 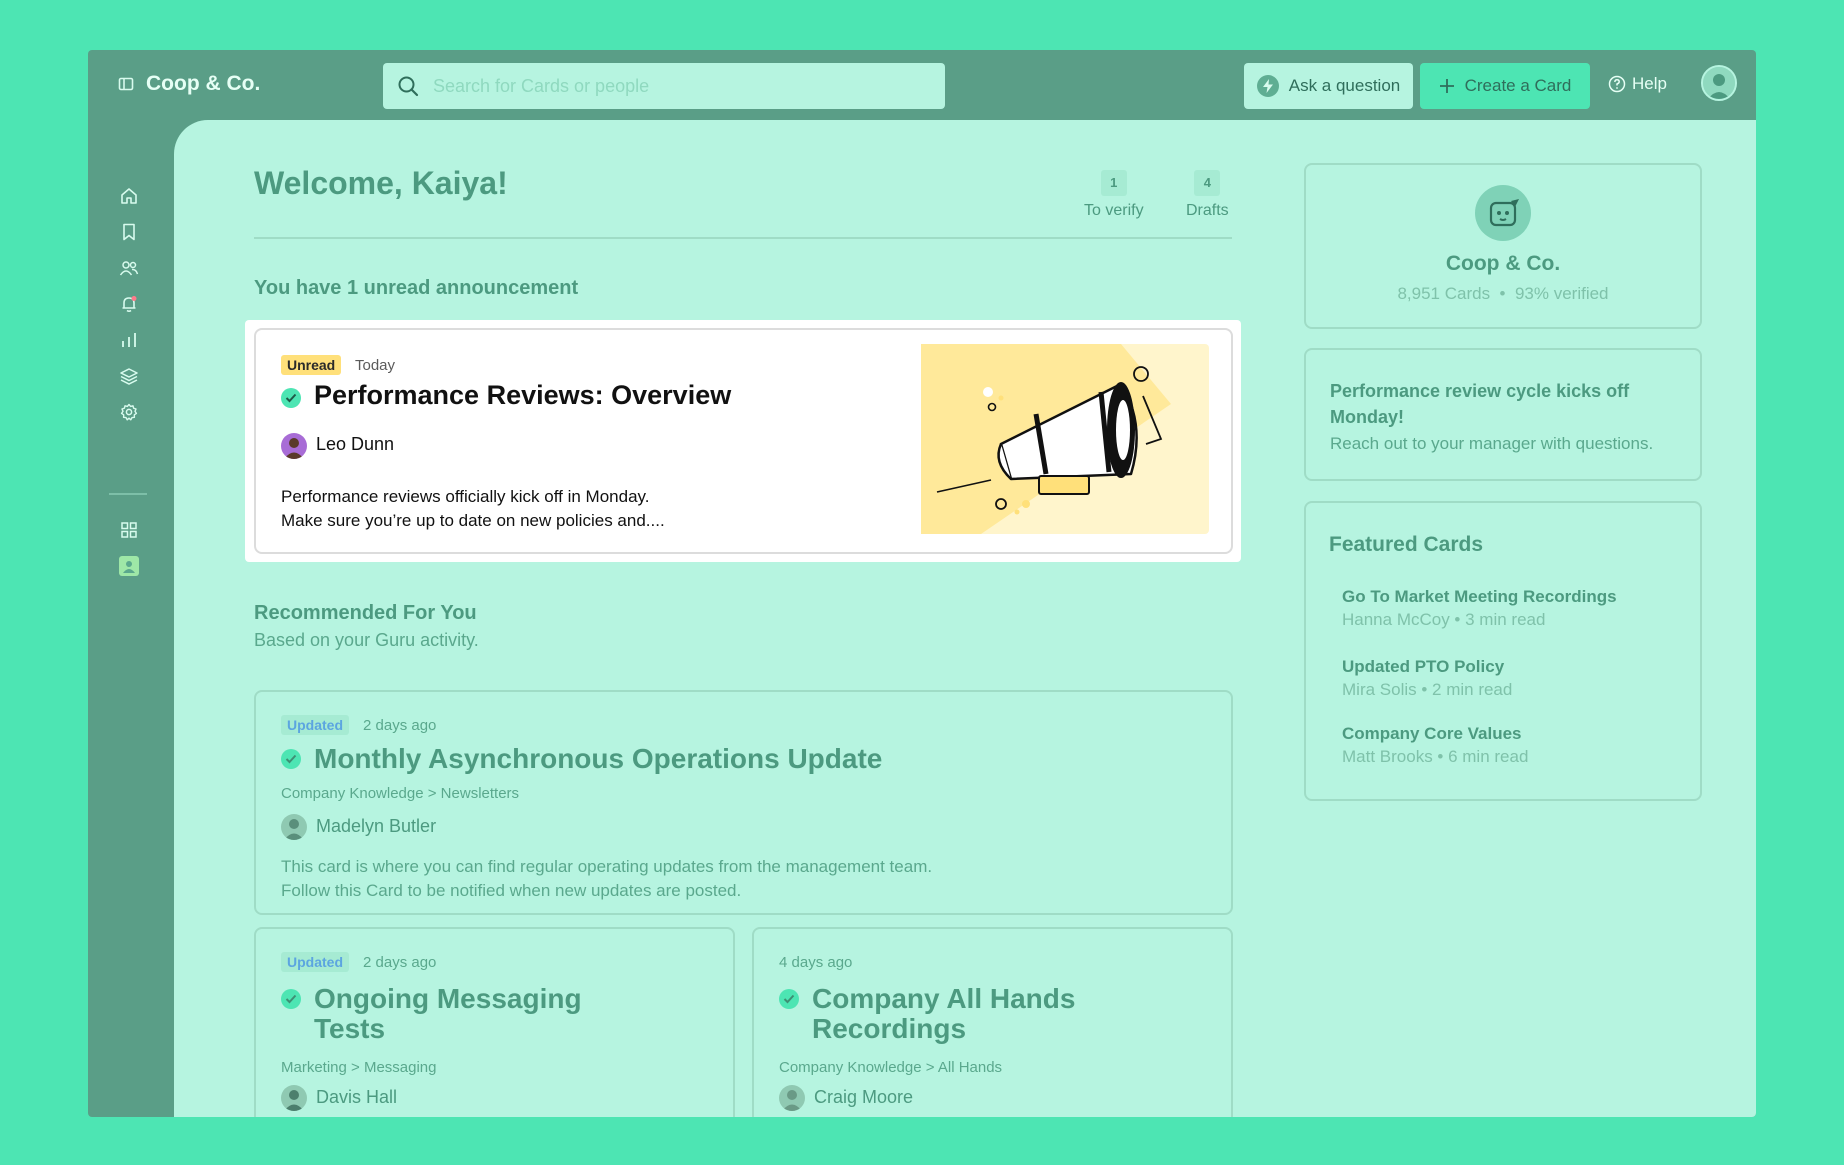 I want to click on org-logo-icon, so click(x=1503, y=213).